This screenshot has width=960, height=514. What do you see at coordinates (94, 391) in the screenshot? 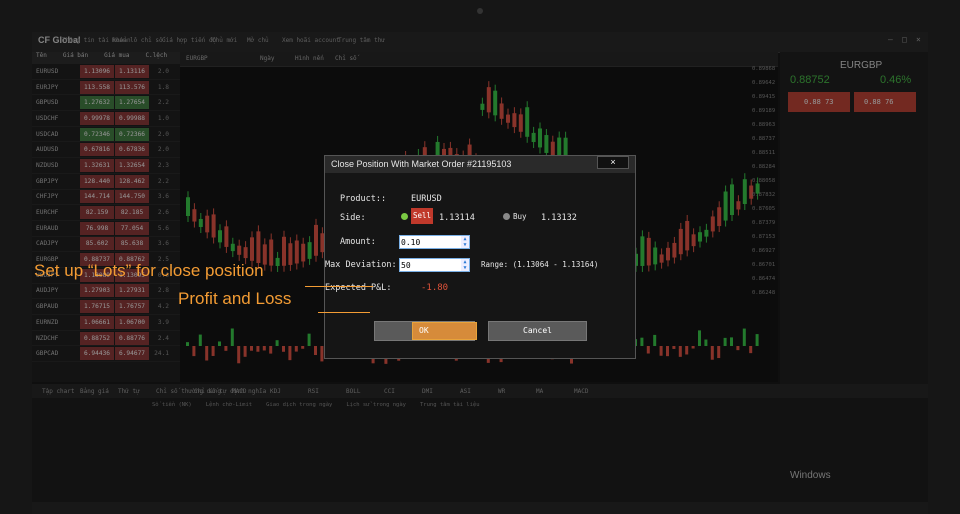
I see `bottom-tab: Bảng giá` at bounding box center [94, 391].